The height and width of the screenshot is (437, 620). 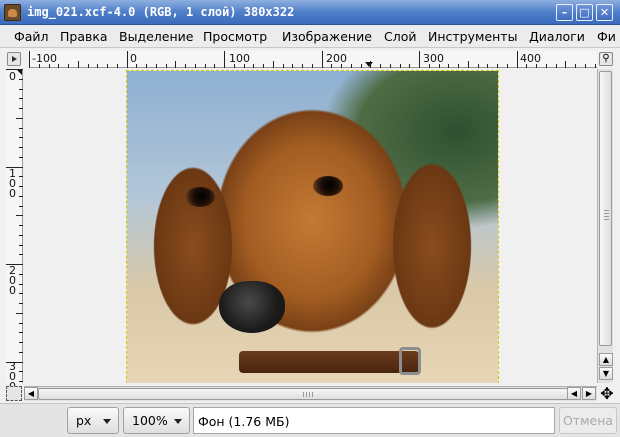 What do you see at coordinates (150, 420) in the screenshot?
I see `zoom-value: 100%` at bounding box center [150, 420].